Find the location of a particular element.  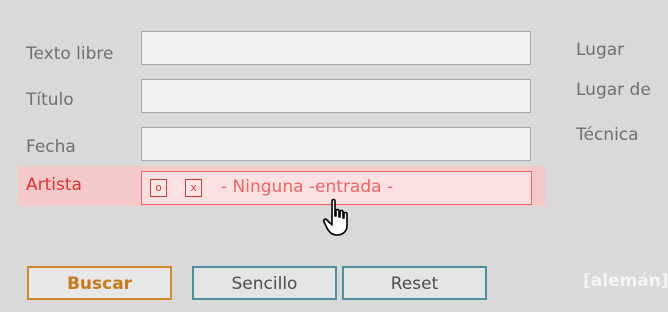

label-lugar: Lugar is located at coordinates (600, 50).